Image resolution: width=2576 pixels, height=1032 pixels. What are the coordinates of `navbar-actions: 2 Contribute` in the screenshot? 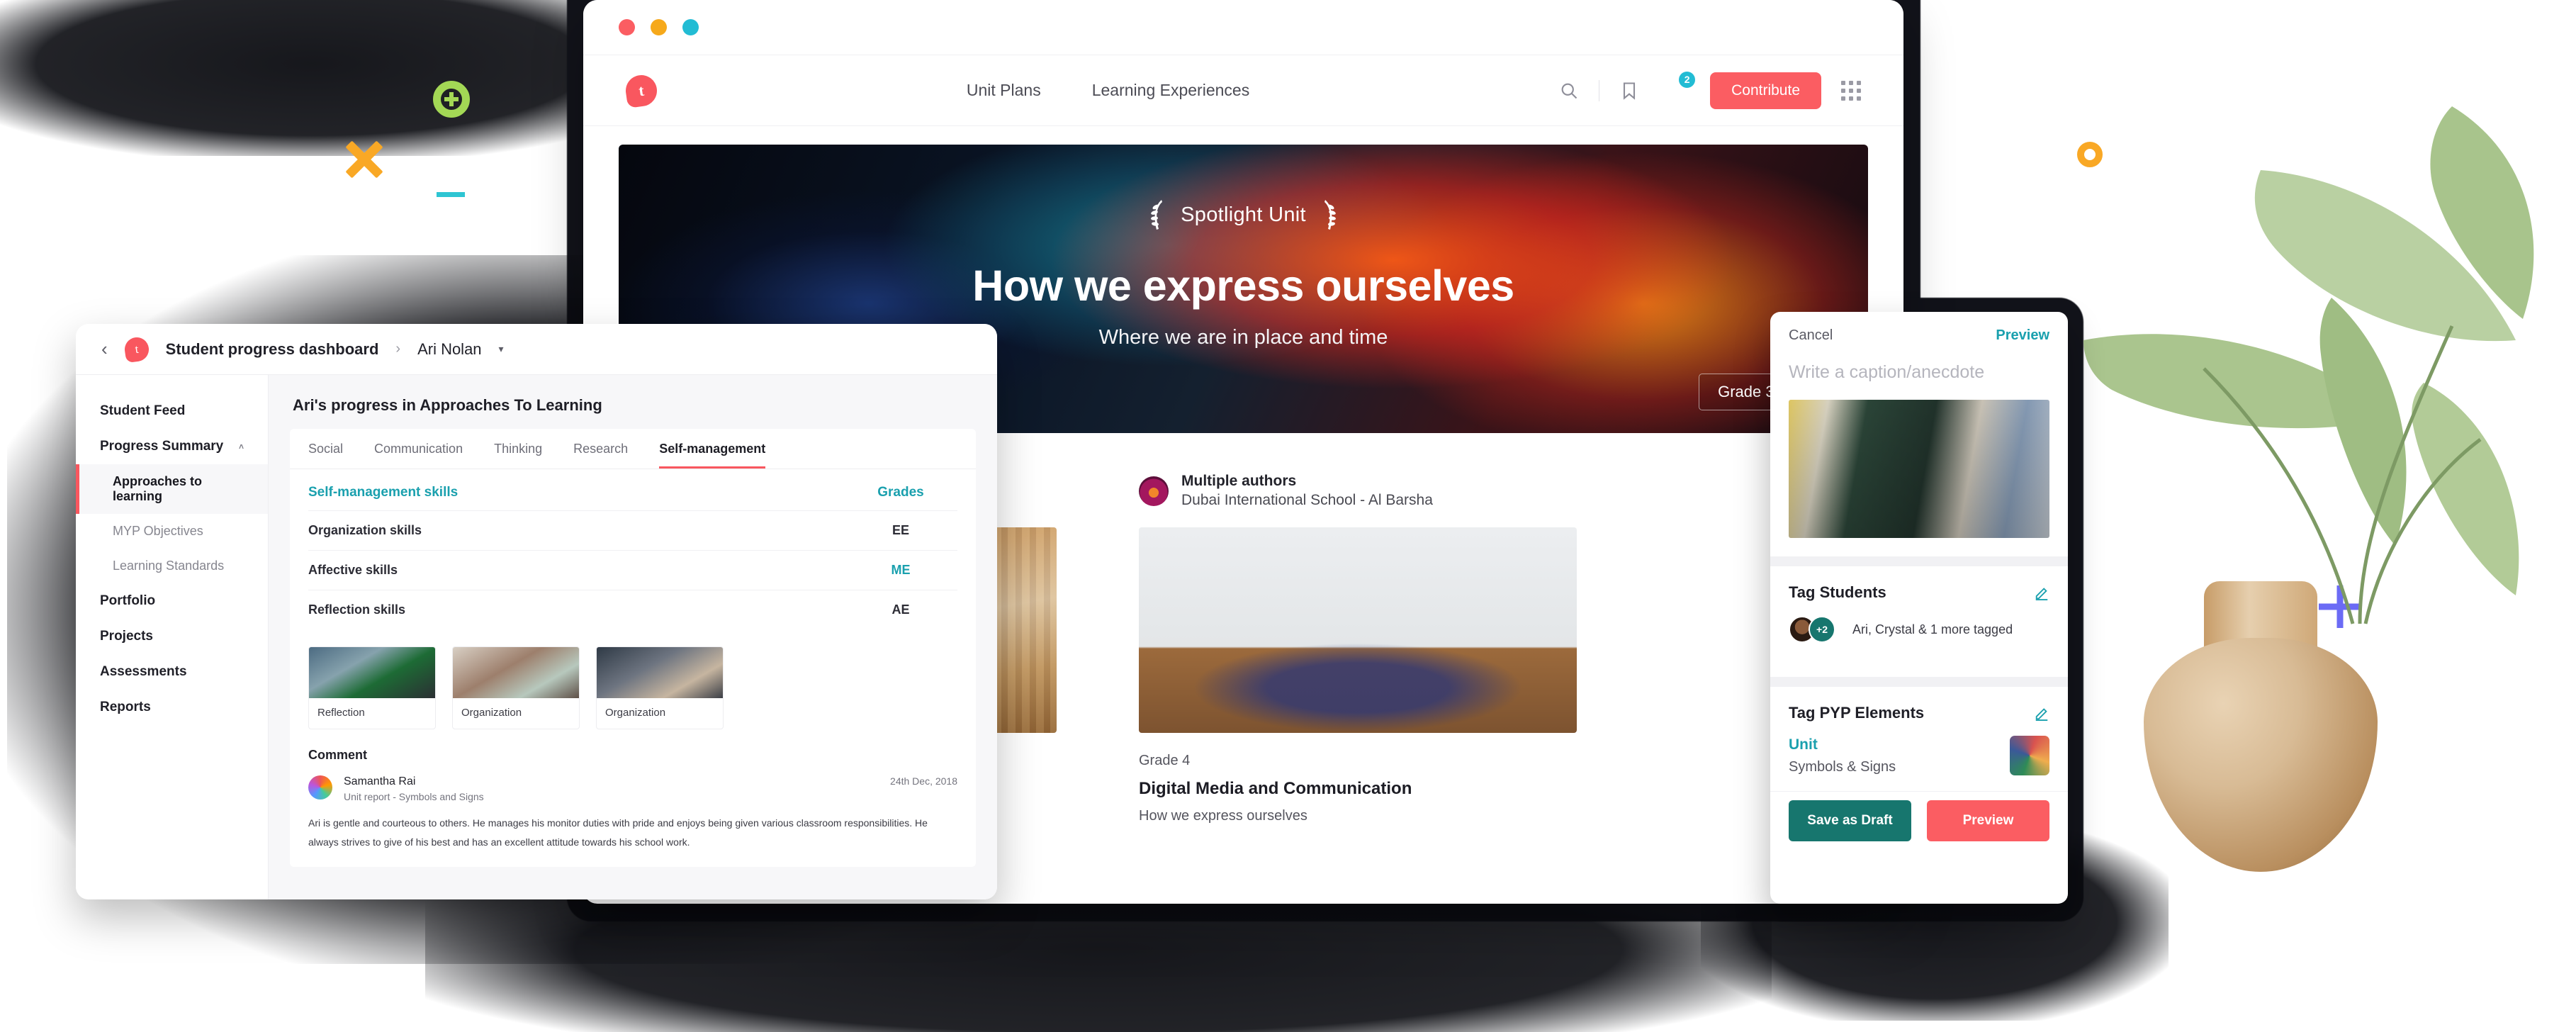 It's located at (1710, 89).